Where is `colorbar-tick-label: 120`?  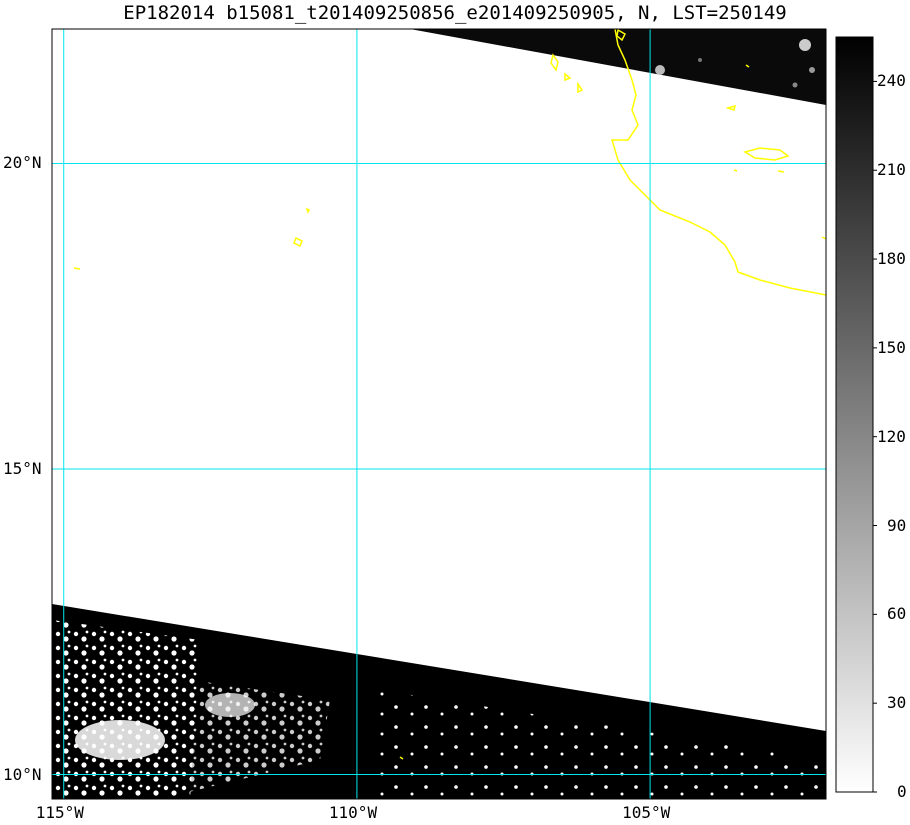
colorbar-tick-label: 120 is located at coordinates (891, 436).